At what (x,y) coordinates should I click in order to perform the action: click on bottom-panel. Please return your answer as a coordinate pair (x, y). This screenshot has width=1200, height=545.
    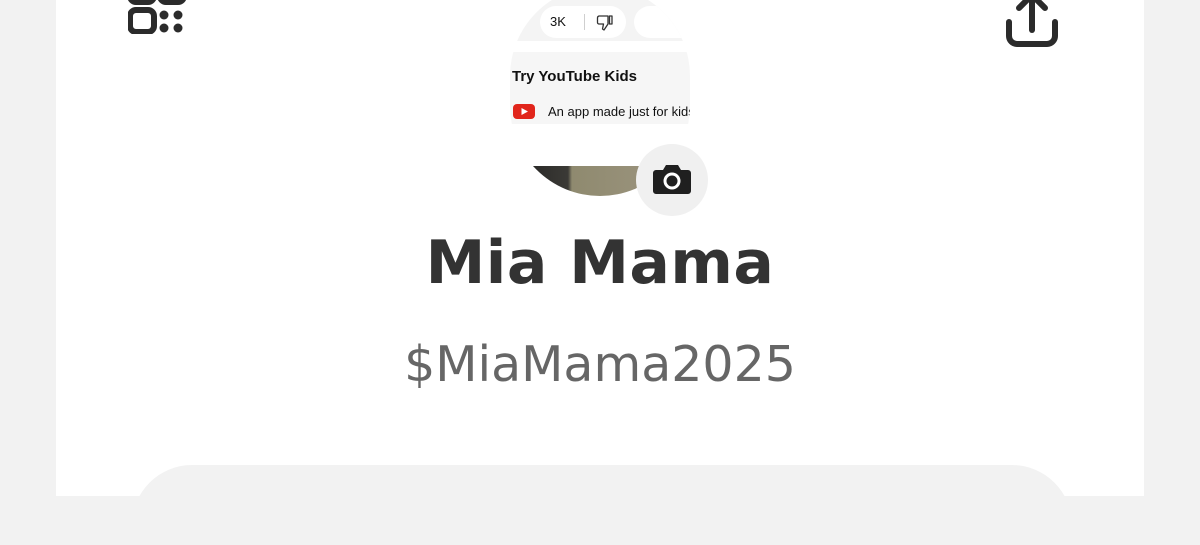
    Looking at the image, I should click on (602, 505).